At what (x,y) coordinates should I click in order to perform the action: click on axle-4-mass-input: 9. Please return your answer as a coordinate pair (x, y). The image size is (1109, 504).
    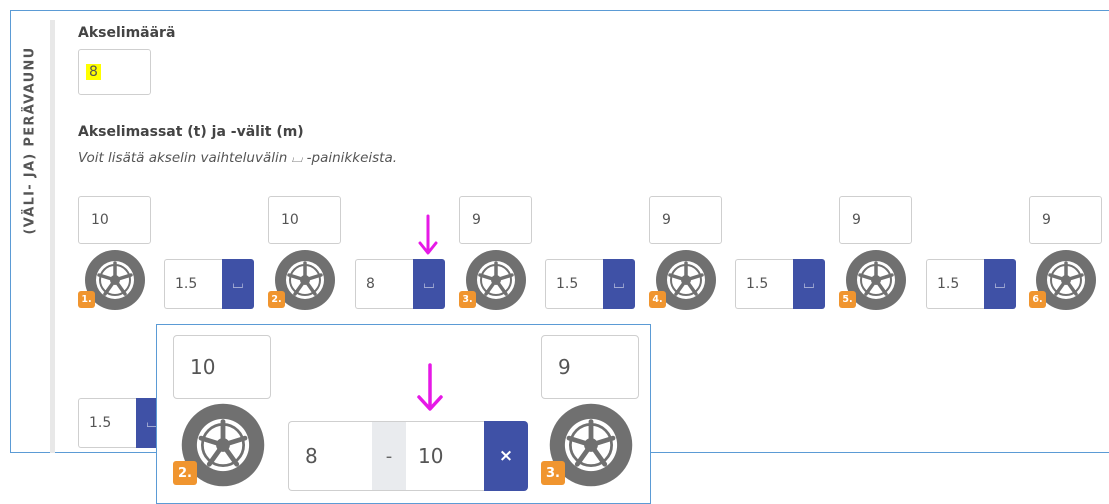
    Looking at the image, I should click on (685, 220).